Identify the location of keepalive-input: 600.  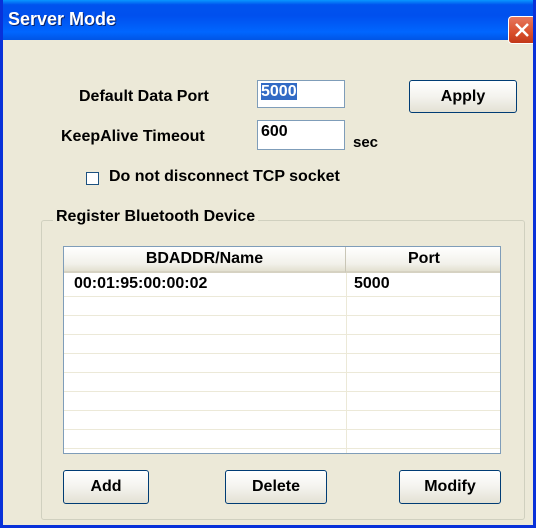
(301, 135).